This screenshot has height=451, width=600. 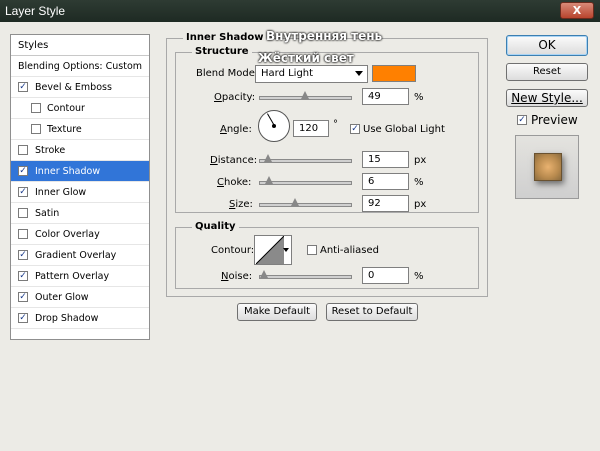 I want to click on style-item-label: Outer Glow, so click(x=62, y=297).